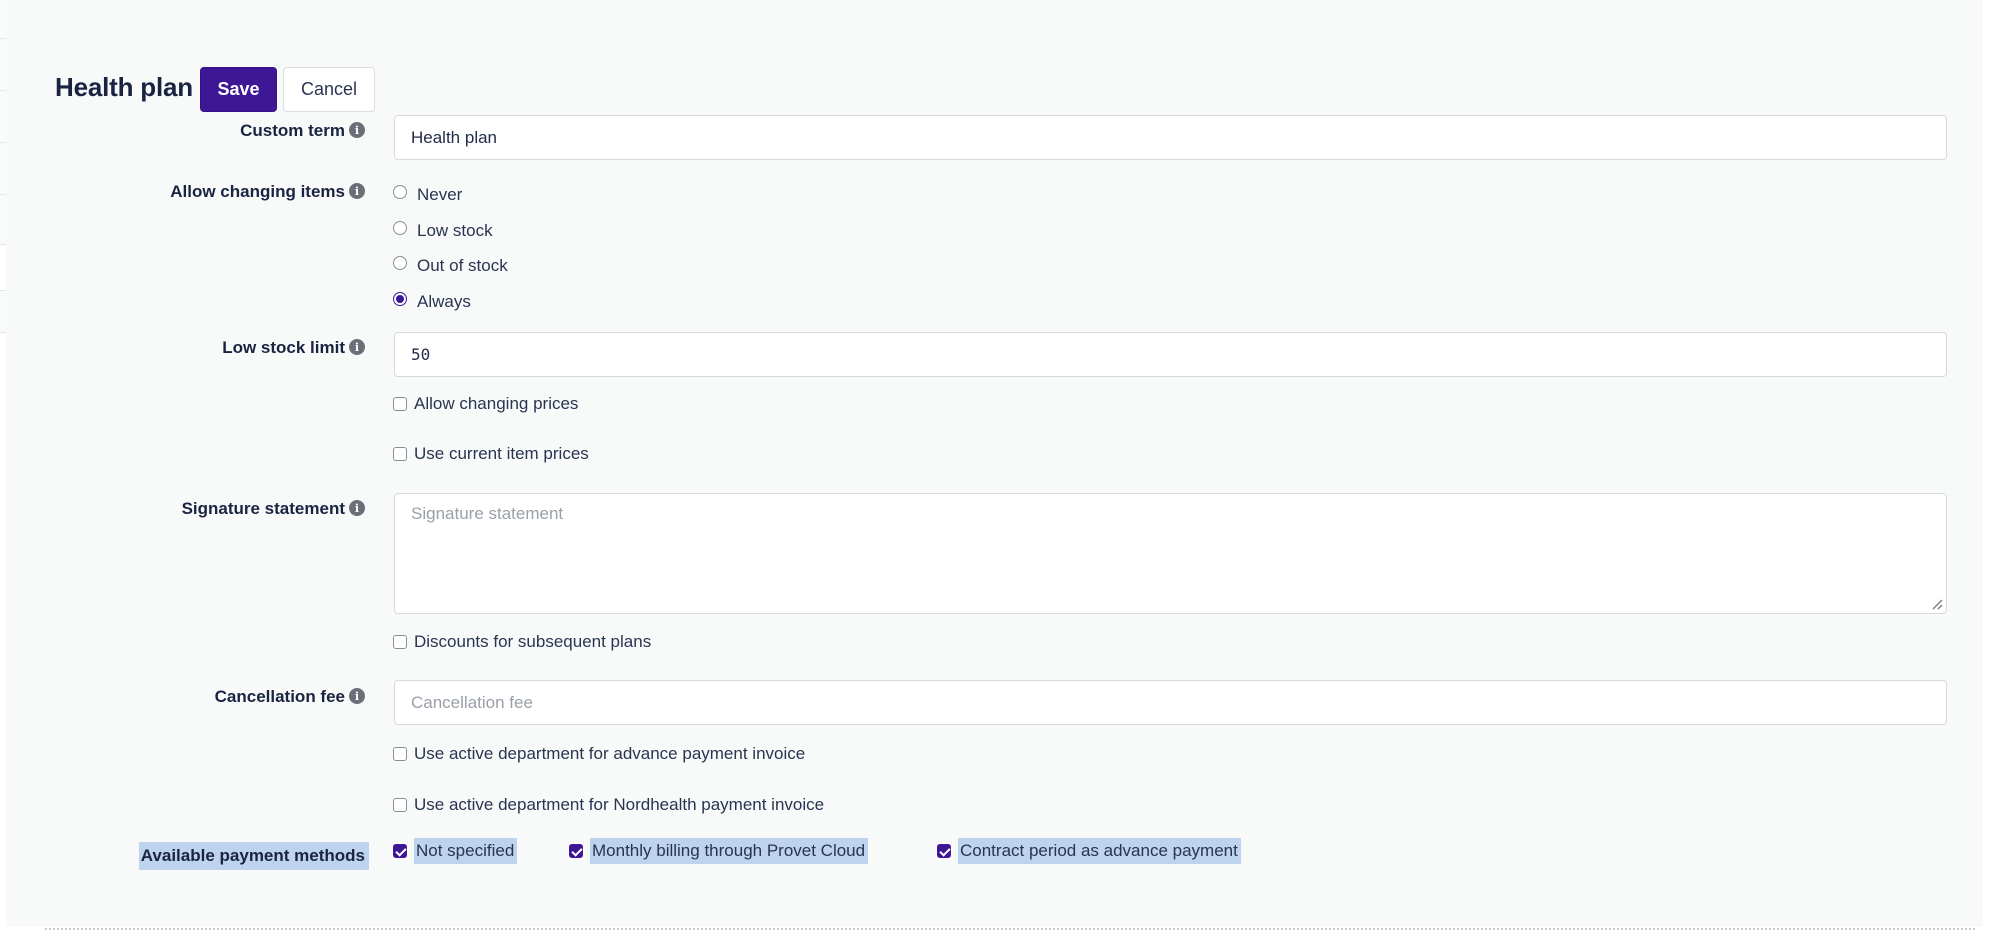 The height and width of the screenshot is (933, 2000). What do you see at coordinates (329, 89) in the screenshot?
I see `cancel-button: Cancel` at bounding box center [329, 89].